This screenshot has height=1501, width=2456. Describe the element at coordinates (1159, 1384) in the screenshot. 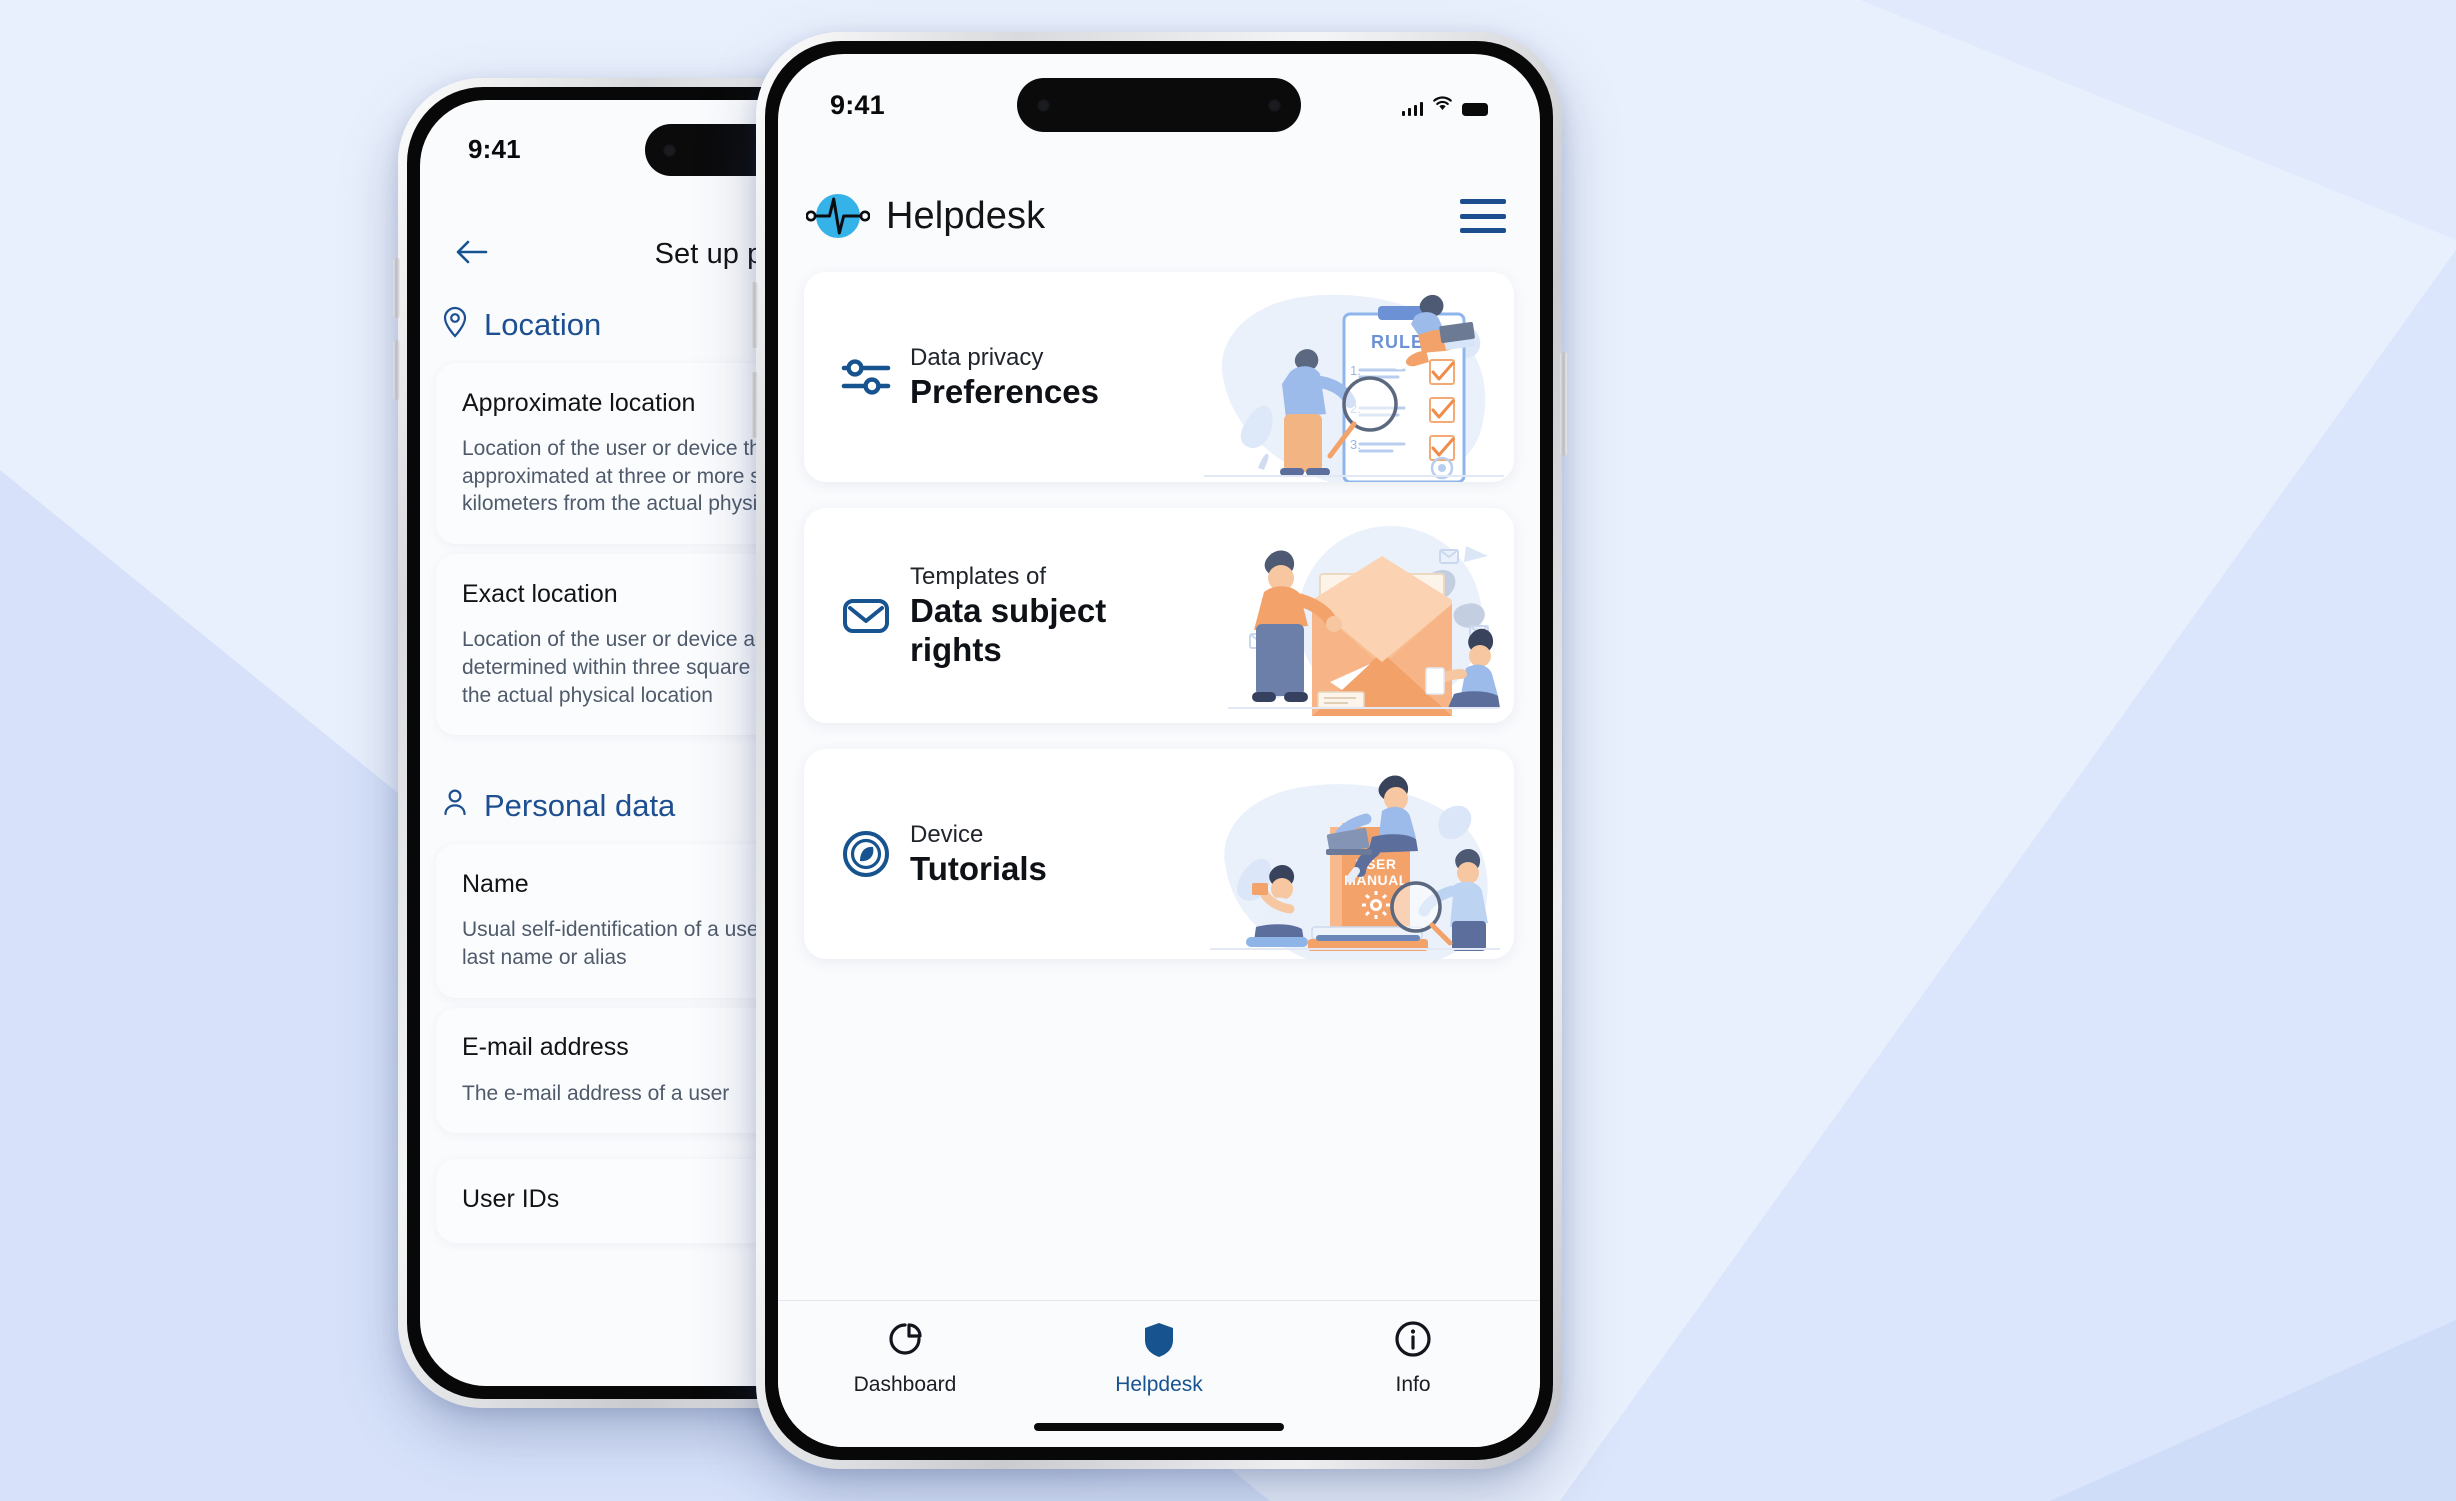

I see `tab-label: Helpdesk` at that location.